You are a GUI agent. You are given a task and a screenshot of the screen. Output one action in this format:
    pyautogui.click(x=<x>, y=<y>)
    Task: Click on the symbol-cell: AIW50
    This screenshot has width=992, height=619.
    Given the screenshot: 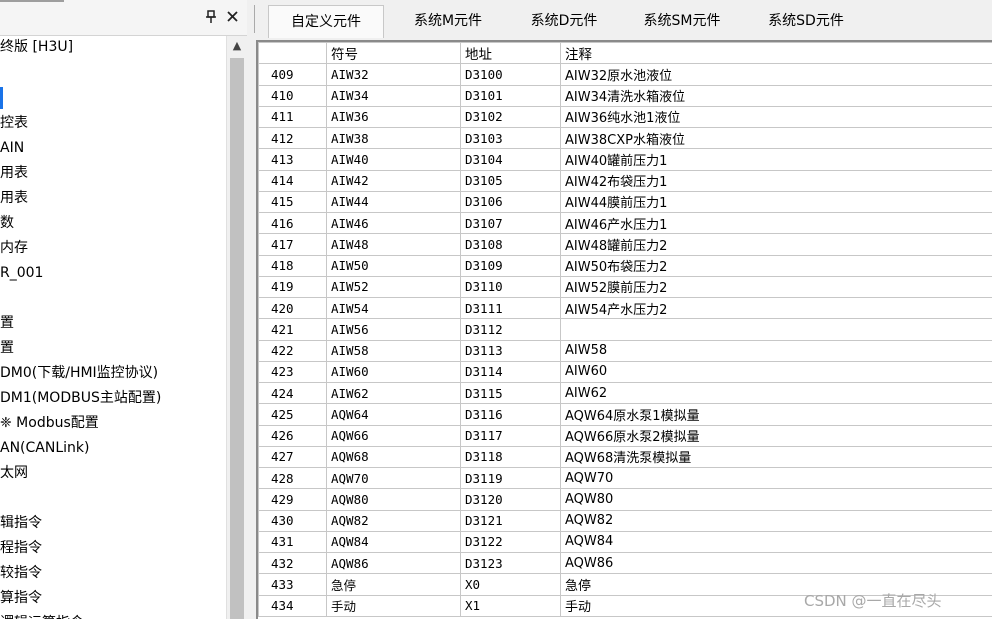 What is the action you would take?
    pyautogui.click(x=393, y=265)
    